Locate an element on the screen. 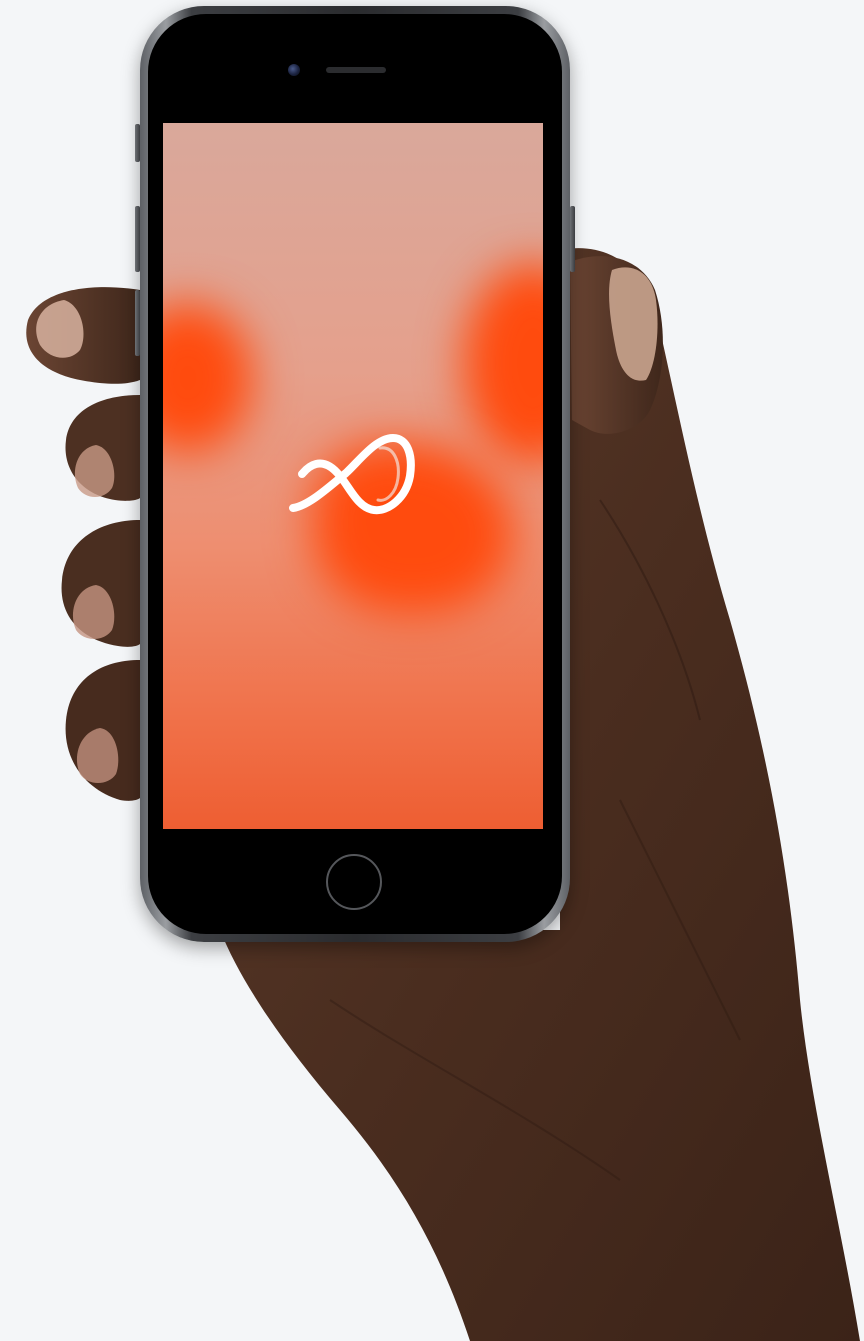 The image size is (864, 1341). home-button-icon is located at coordinates (354, 882).